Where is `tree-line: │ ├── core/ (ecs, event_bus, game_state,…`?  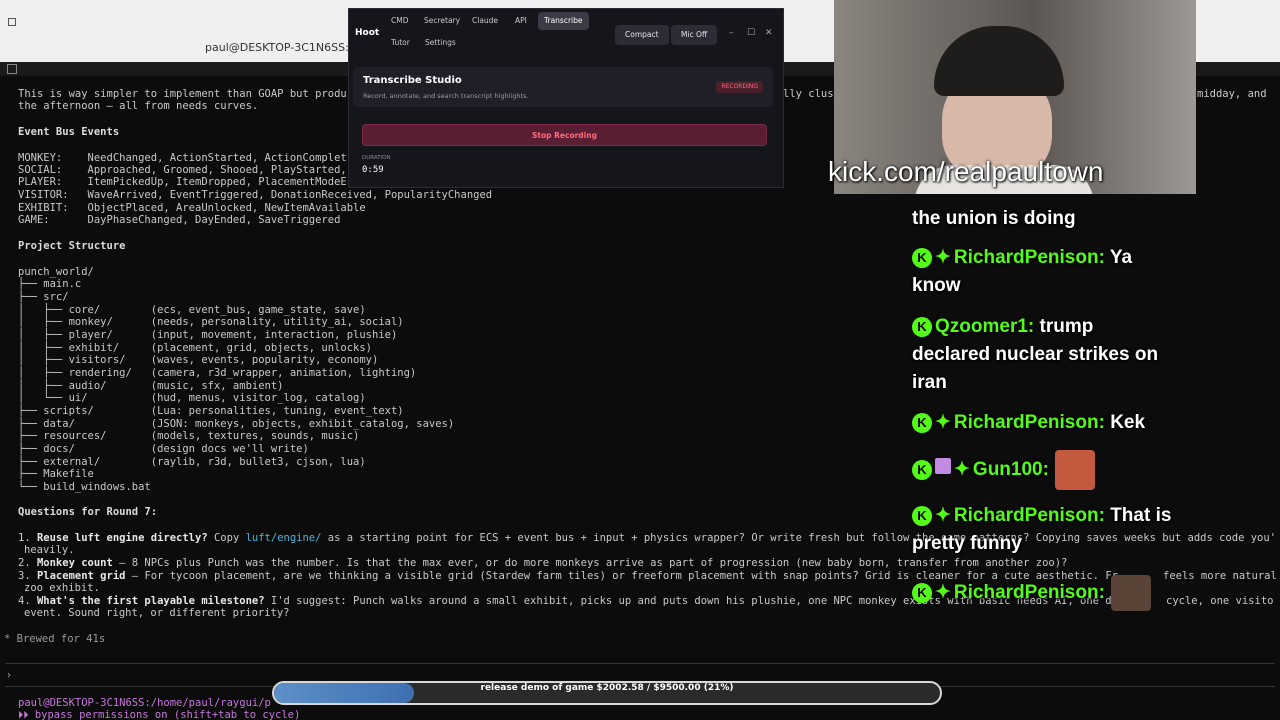 tree-line: │ ├── core/ (ecs, event_bus, game_state,… is located at coordinates (192, 310).